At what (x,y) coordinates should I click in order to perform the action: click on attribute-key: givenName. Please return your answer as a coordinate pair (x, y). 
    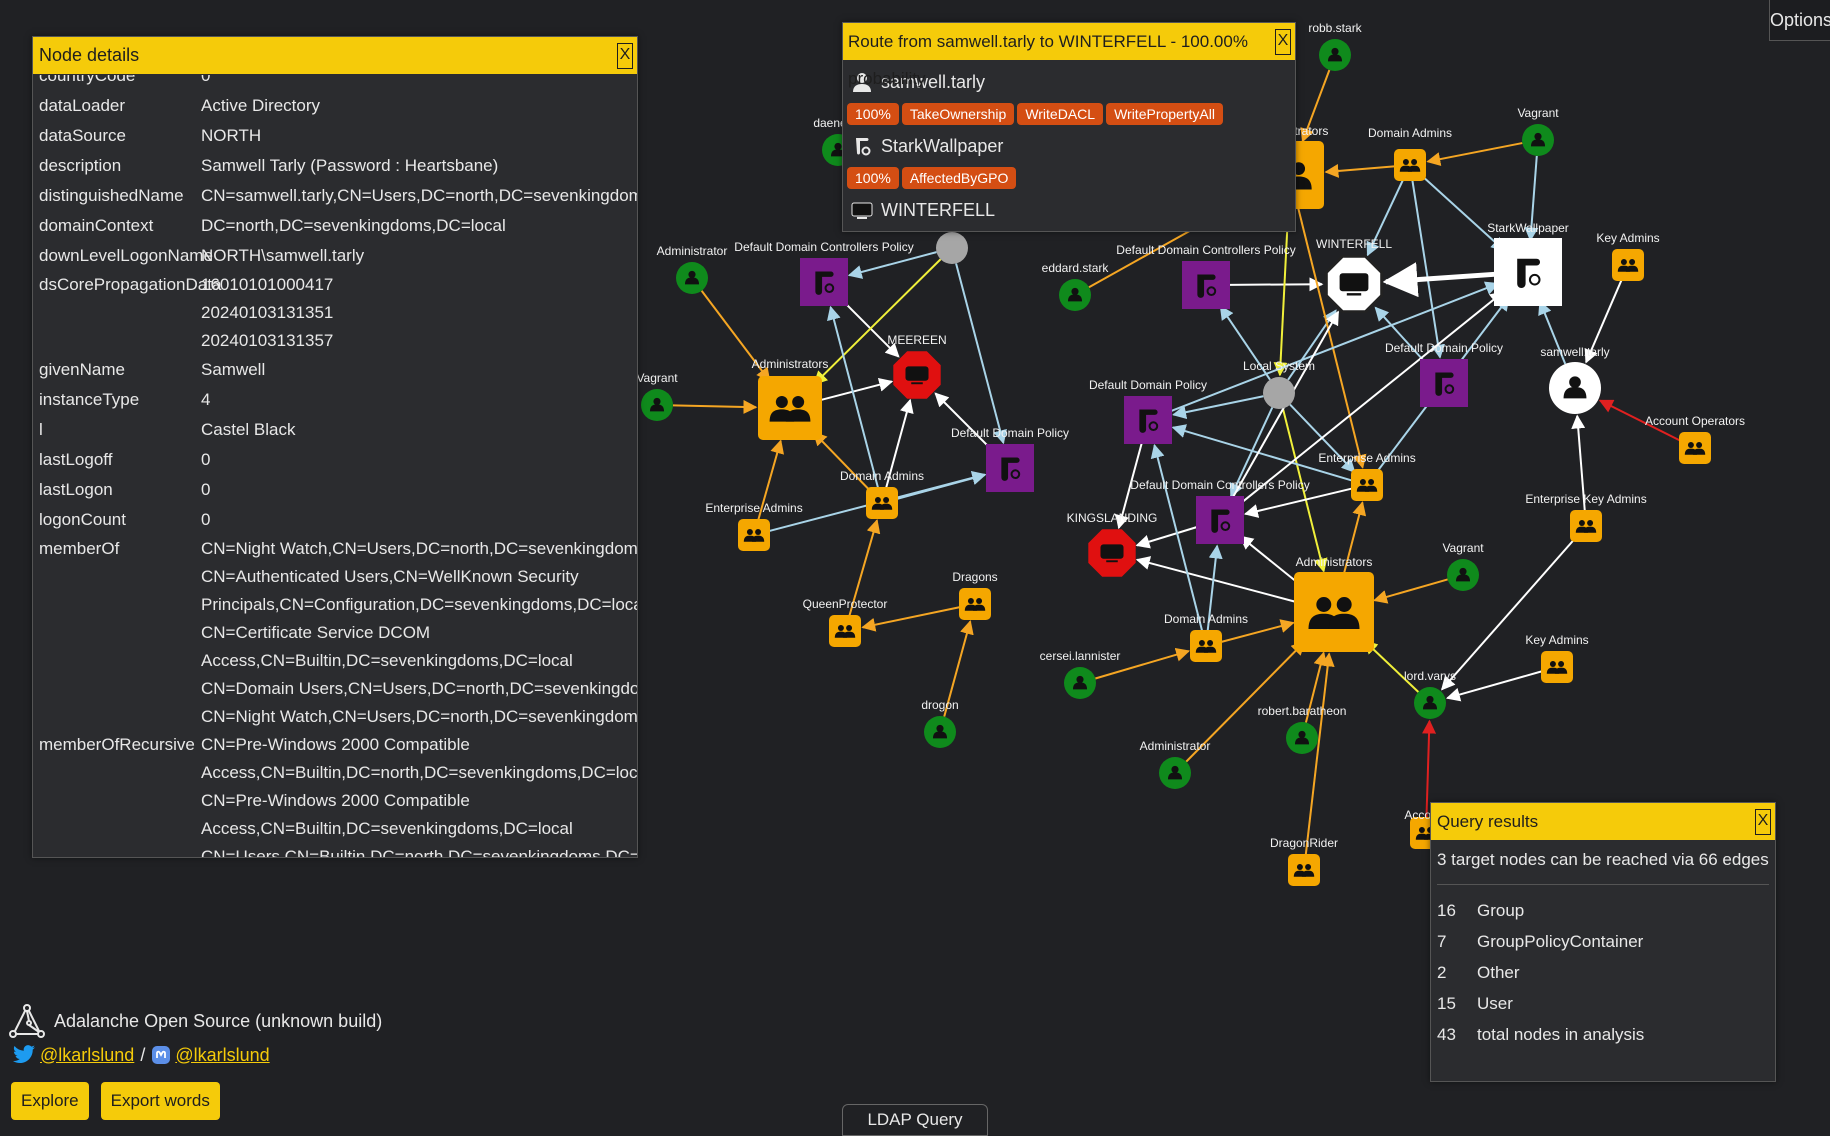
    Looking at the image, I should click on (82, 369).